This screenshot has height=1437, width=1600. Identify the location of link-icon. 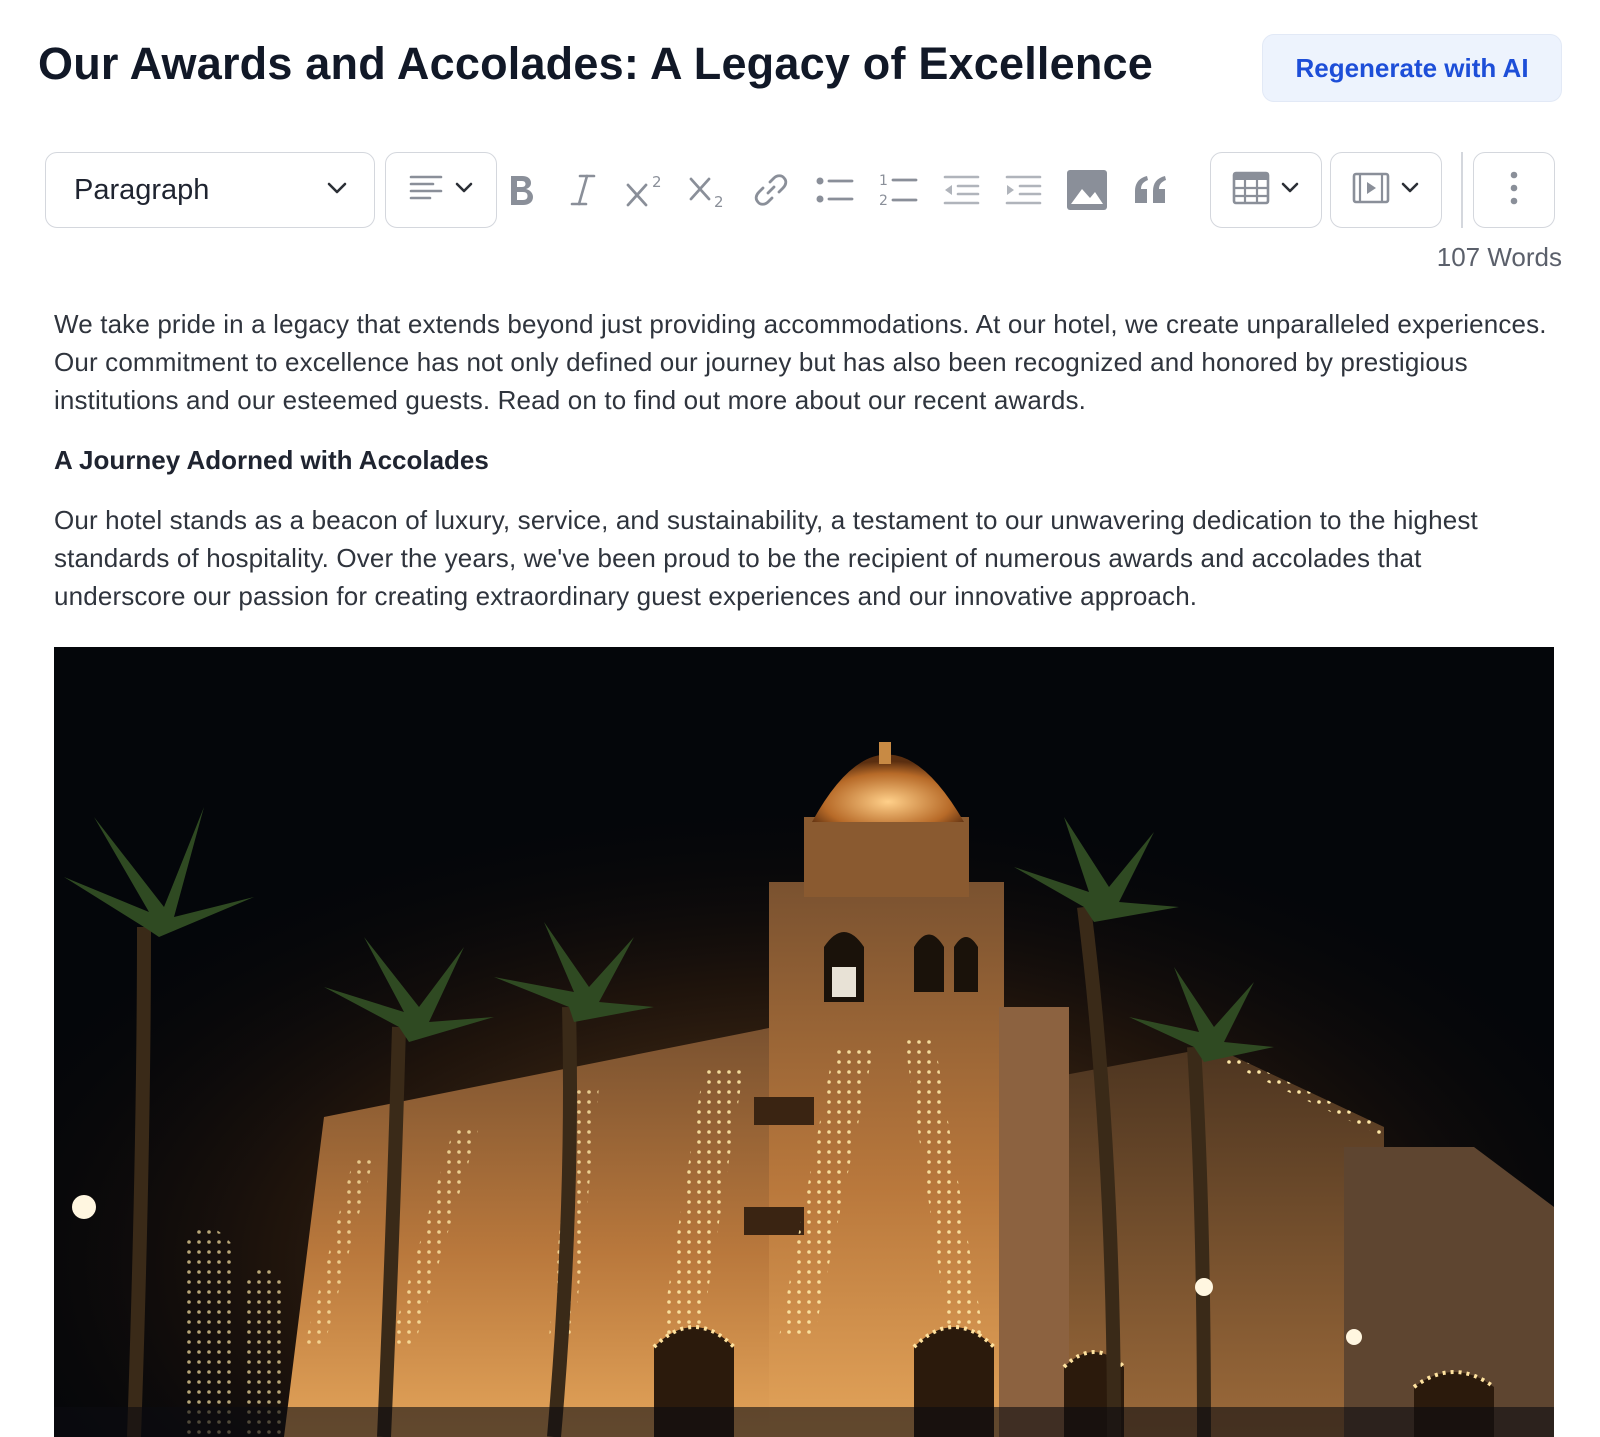
(771, 190).